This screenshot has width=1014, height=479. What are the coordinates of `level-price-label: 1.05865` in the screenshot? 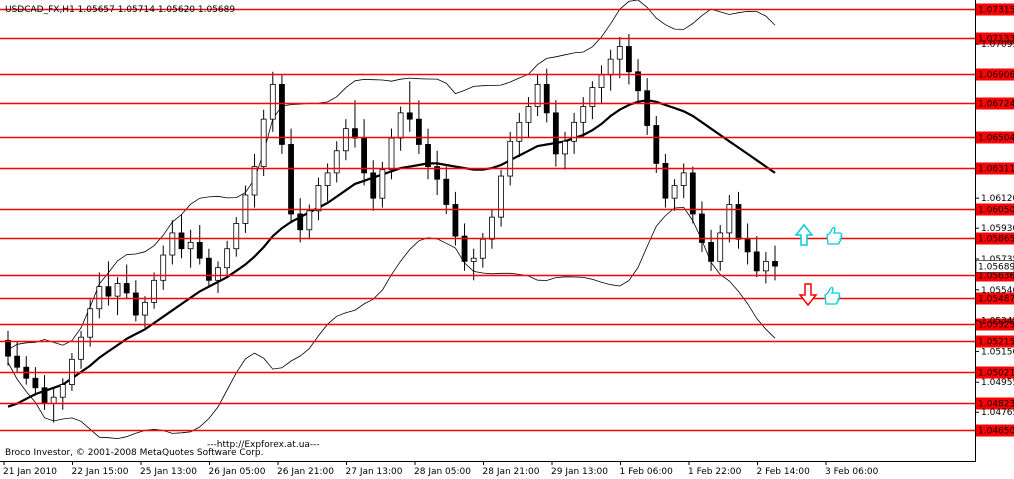 It's located at (996, 240).